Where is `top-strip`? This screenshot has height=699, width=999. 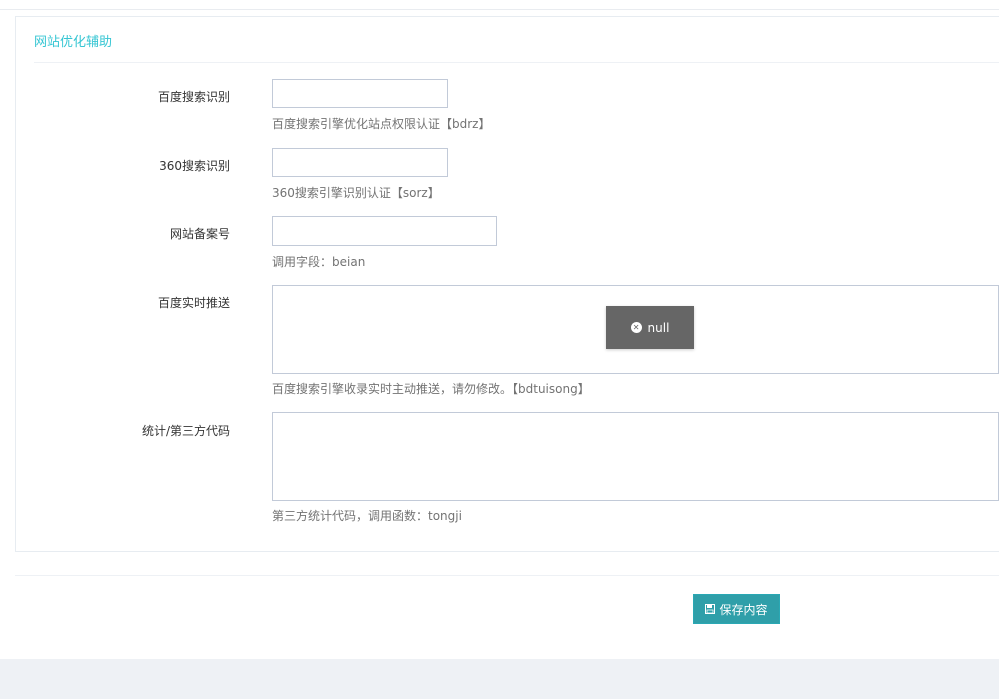 top-strip is located at coordinates (499, 5).